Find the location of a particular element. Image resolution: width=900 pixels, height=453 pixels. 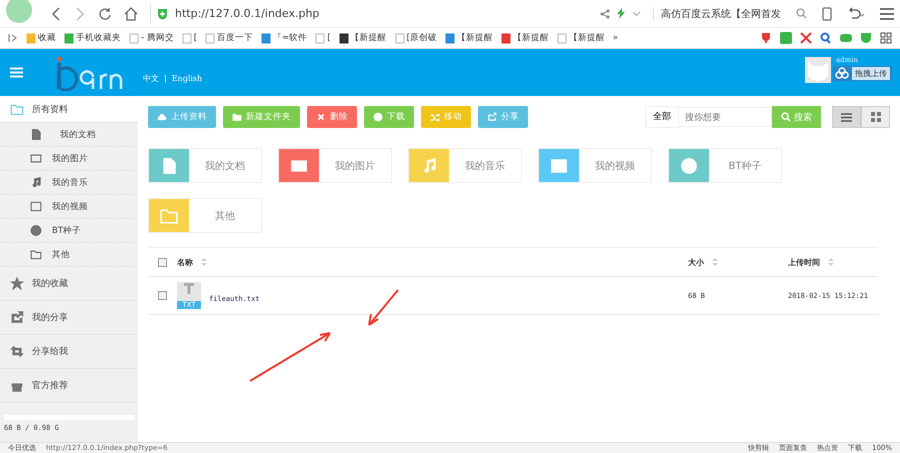

upload-tooltip: 拖拽上传 is located at coordinates (862, 73).